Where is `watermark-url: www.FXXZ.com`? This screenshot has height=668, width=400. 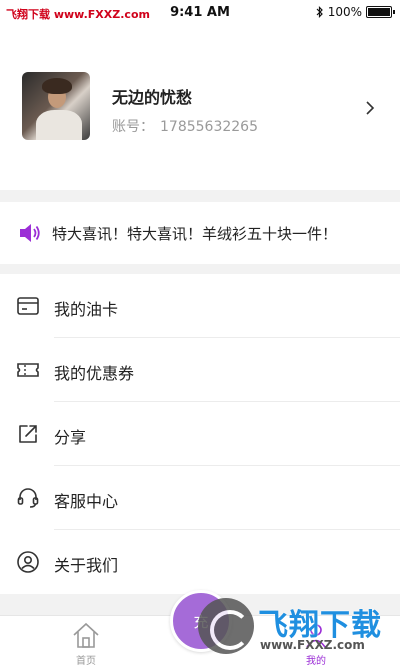 watermark-url: www.FXXZ.com is located at coordinates (312, 645).